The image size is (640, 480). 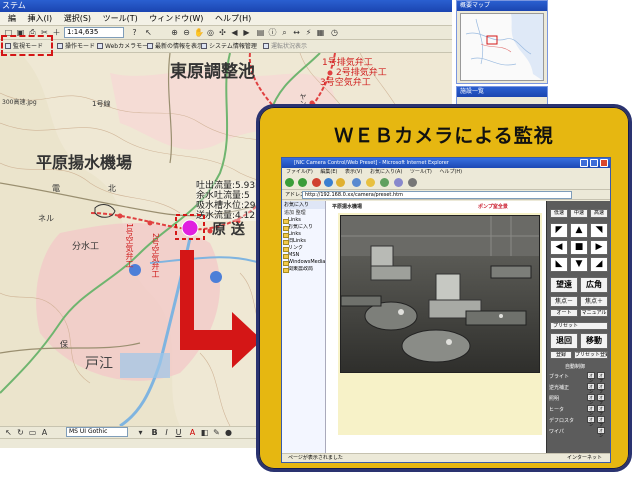 I want to click on pan-up-left-button: ◤, so click(x=559, y=230).